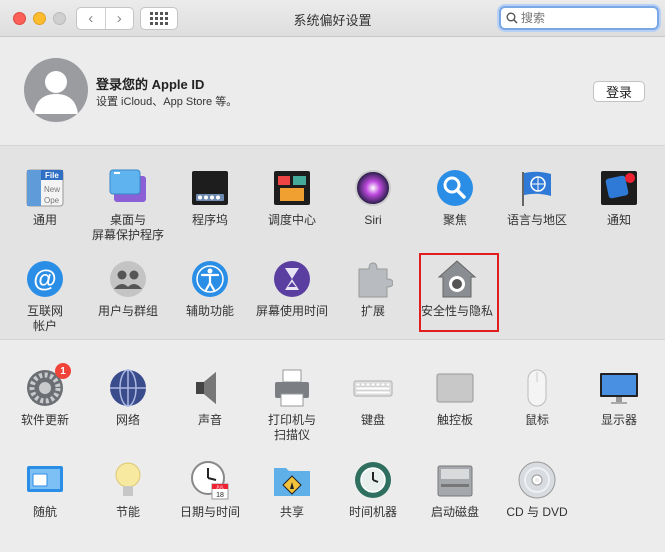 This screenshot has width=665, height=552. Describe the element at coordinates (44, 220) in the screenshot. I see `pref-label: 通用` at that location.